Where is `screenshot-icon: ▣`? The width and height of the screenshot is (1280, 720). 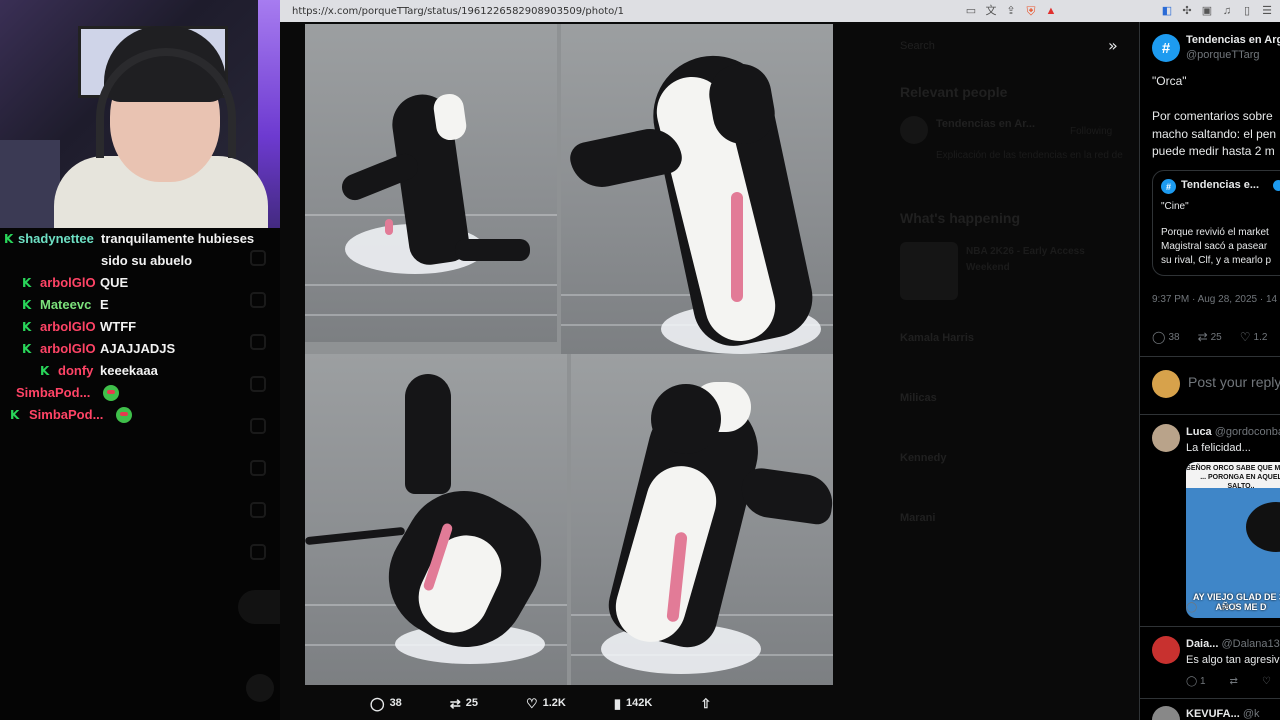 screenshot-icon: ▣ is located at coordinates (1207, 11).